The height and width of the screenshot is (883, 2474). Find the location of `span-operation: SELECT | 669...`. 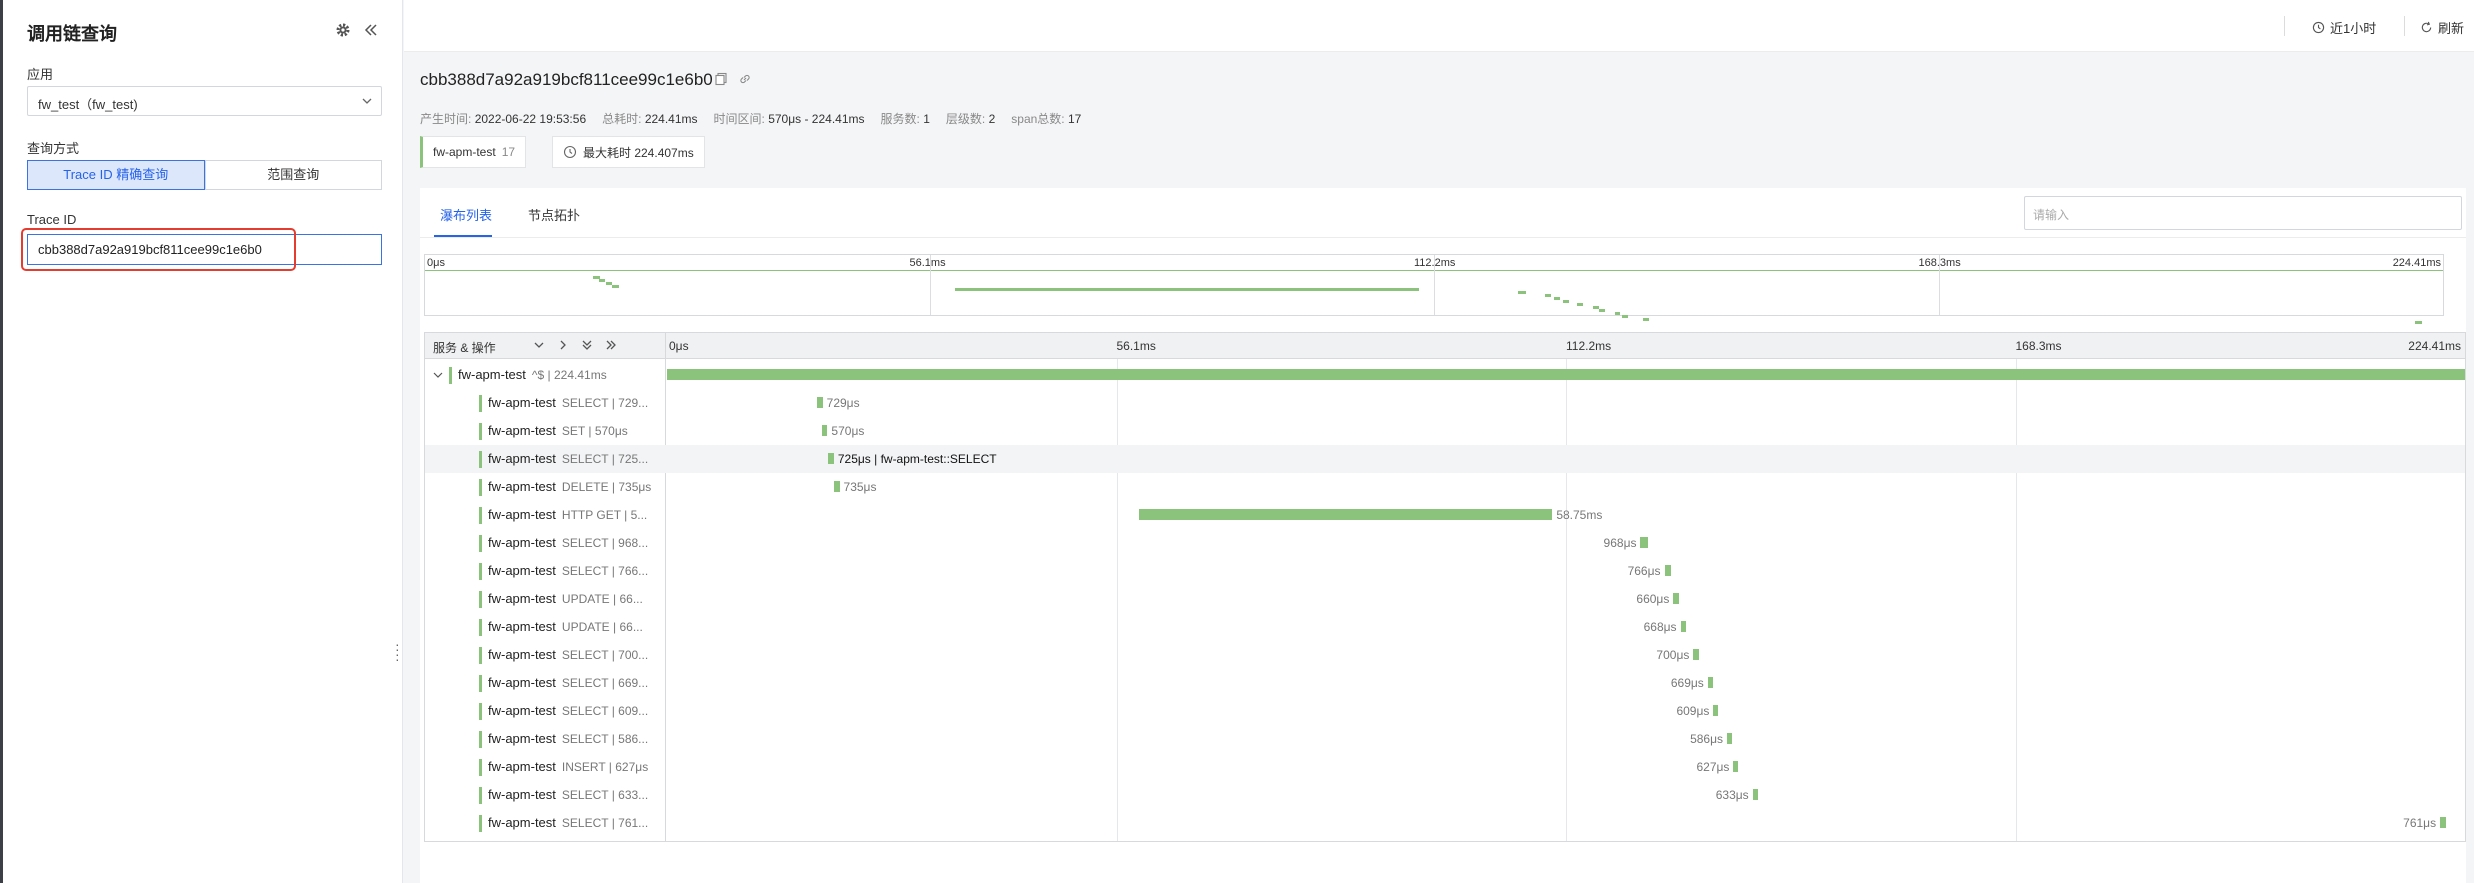

span-operation: SELECT | 669... is located at coordinates (605, 683).